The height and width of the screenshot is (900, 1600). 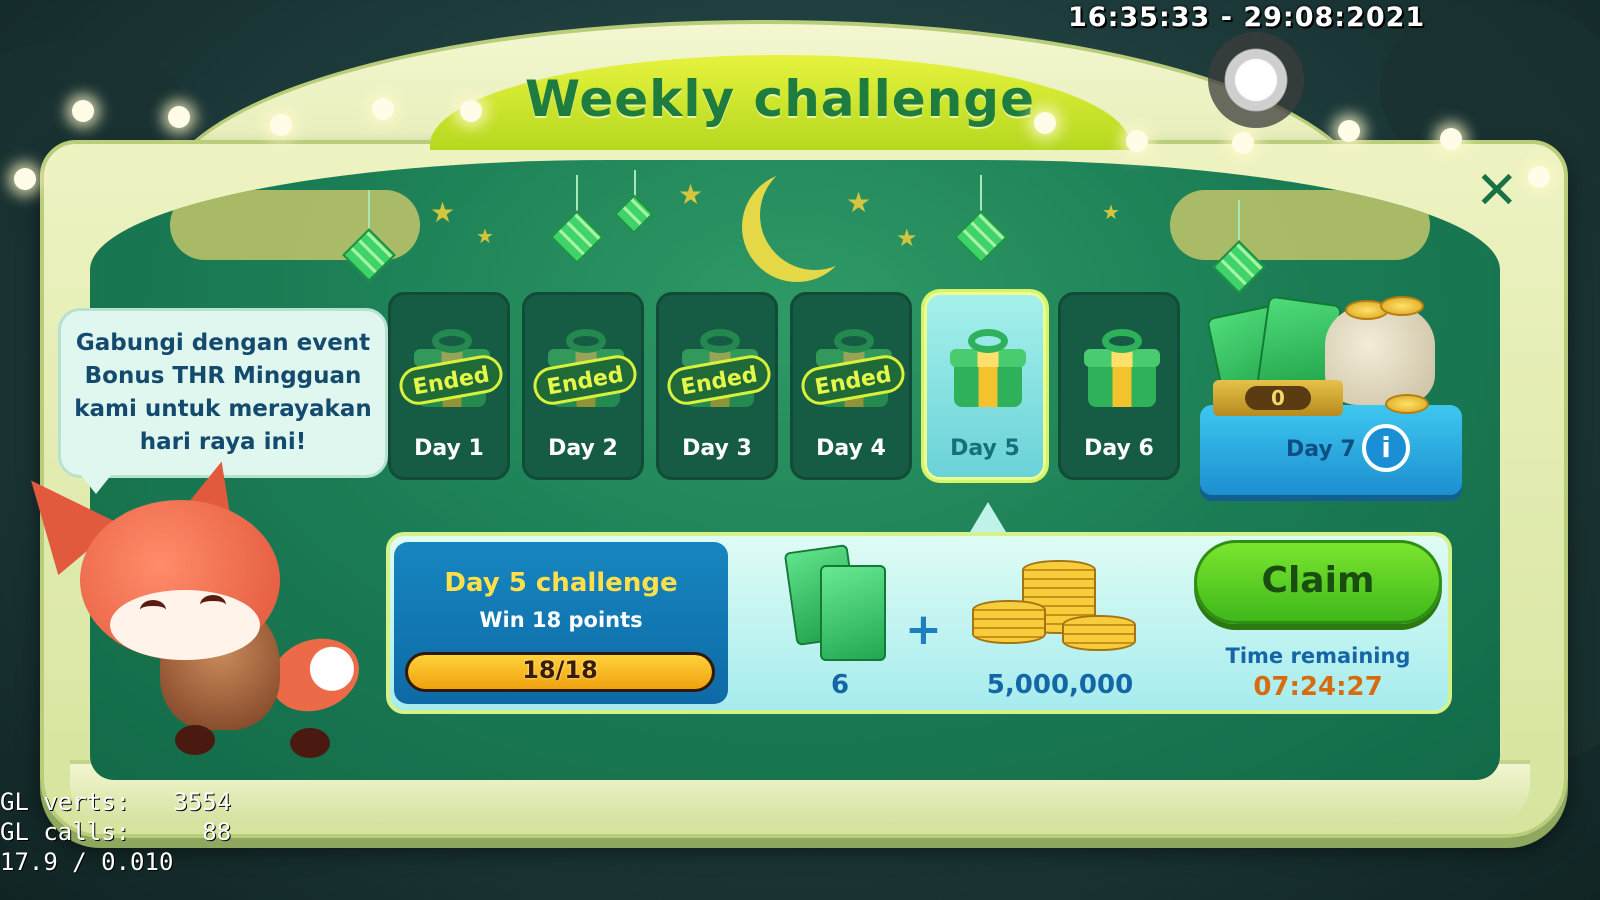 What do you see at coordinates (923, 629) in the screenshot?
I see `plus-icon: +` at bounding box center [923, 629].